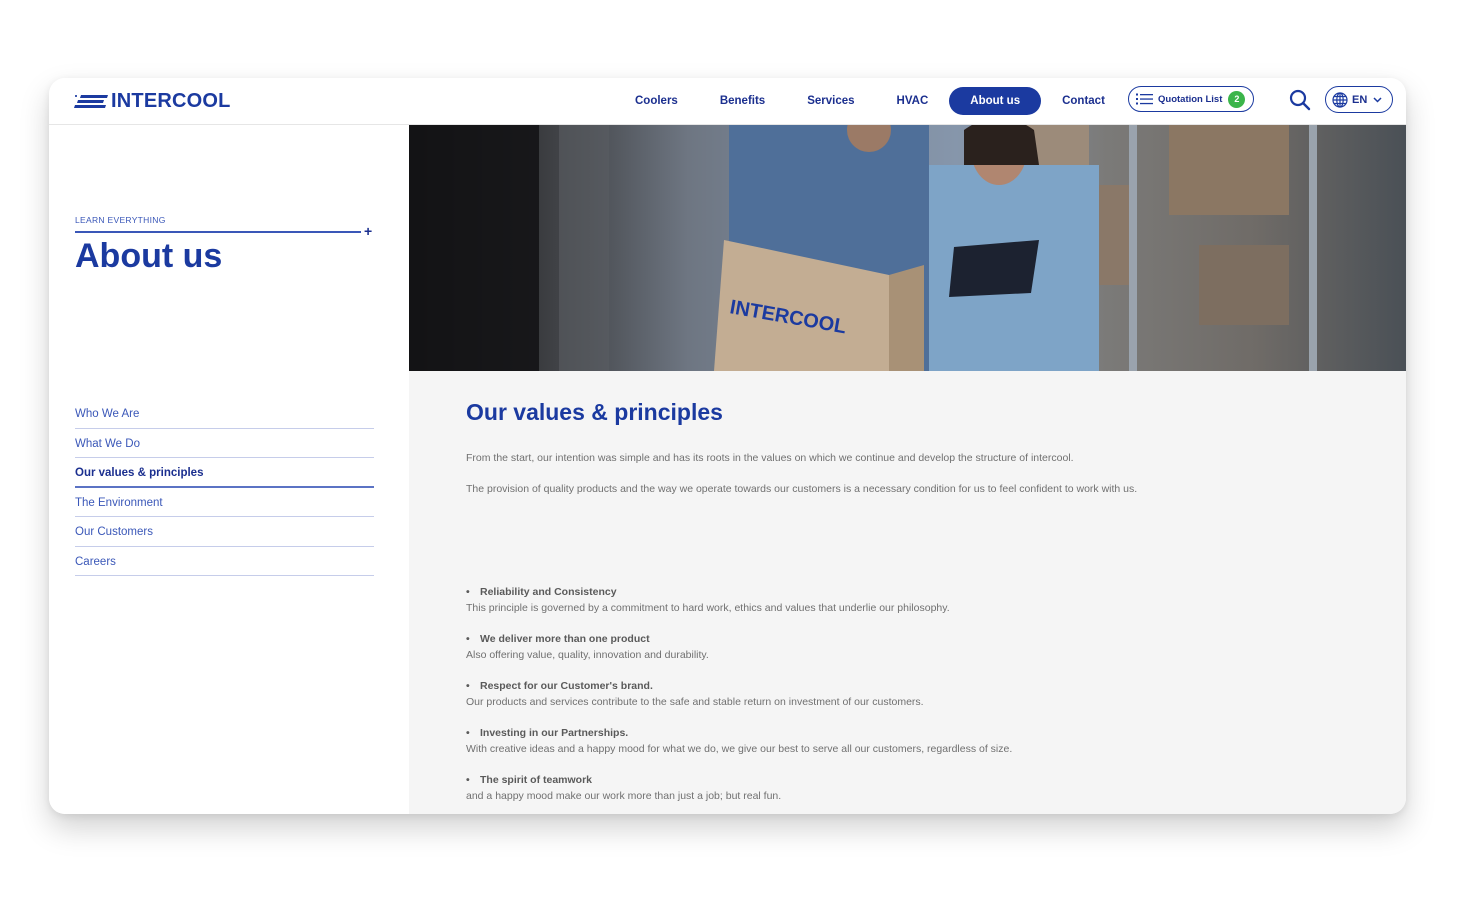 This screenshot has width=1469, height=900. I want to click on nav-services: Services, so click(830, 101).